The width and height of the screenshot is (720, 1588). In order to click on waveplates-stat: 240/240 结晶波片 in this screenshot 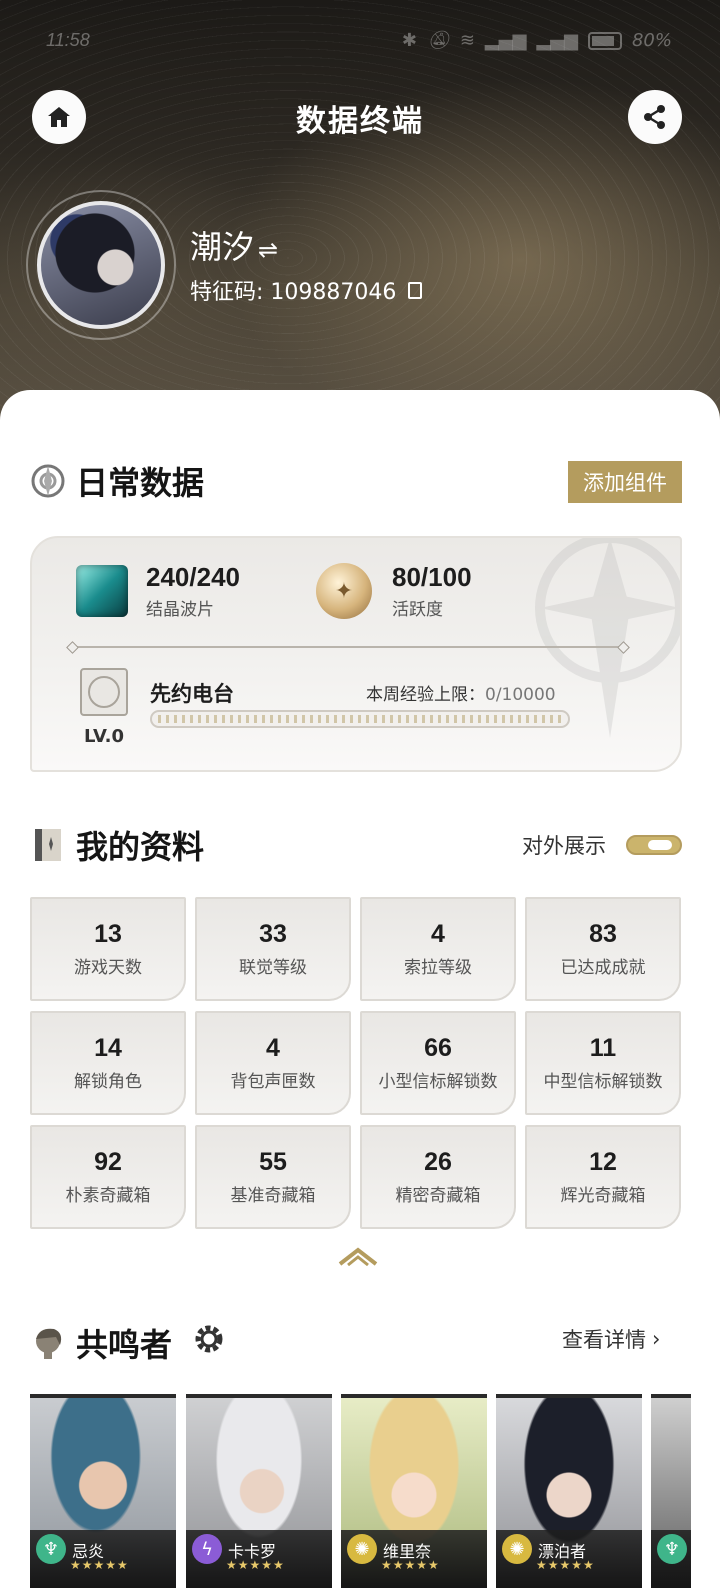, I will do `click(158, 591)`.